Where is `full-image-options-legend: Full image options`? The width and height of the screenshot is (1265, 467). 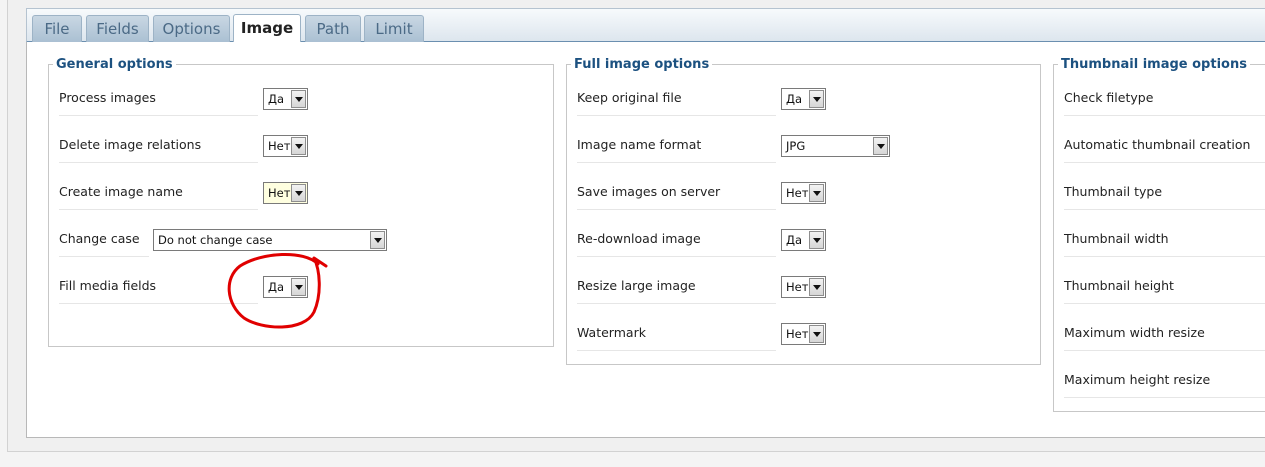
full-image-options-legend: Full image options is located at coordinates (642, 64).